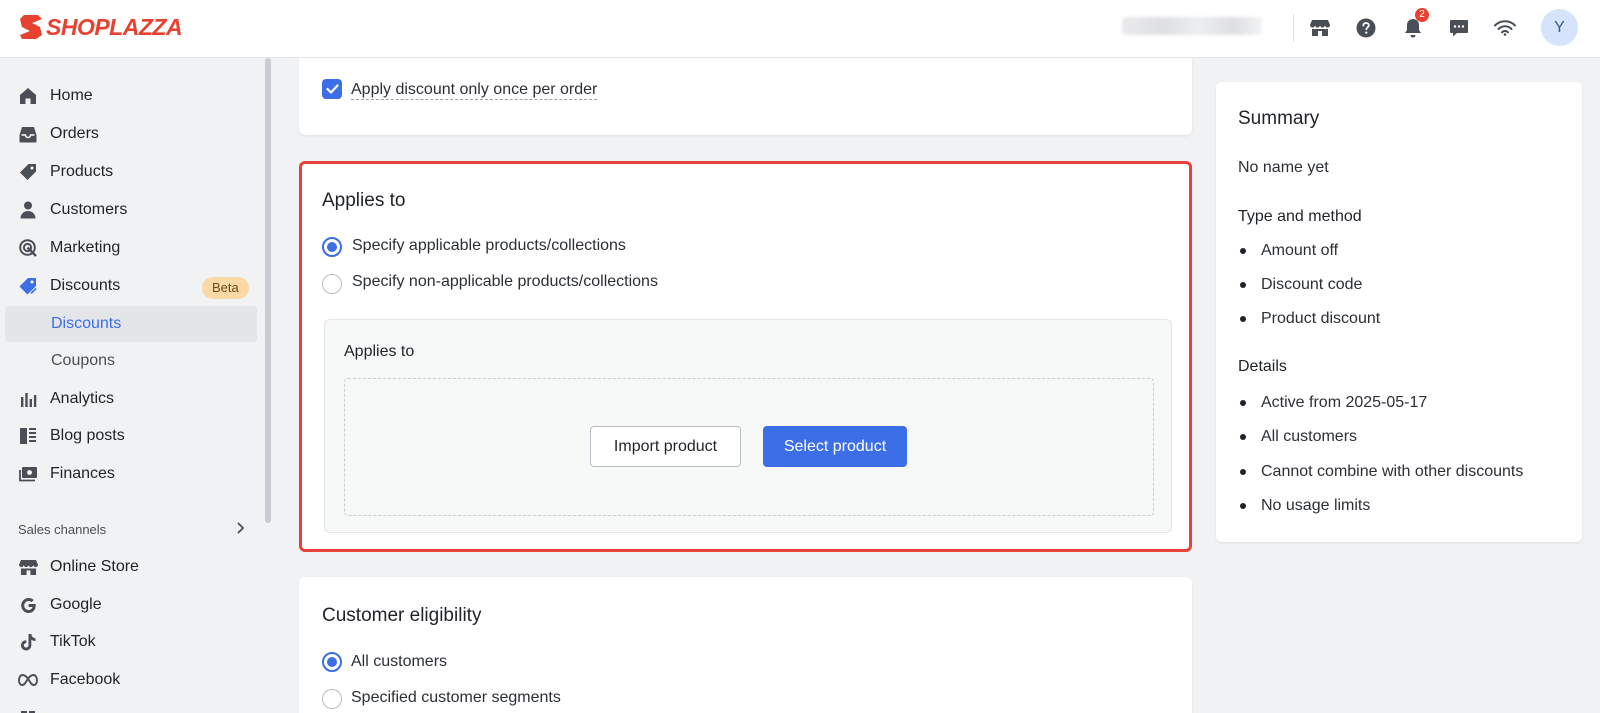 The width and height of the screenshot is (1600, 713). Describe the element at coordinates (1344, 402) in the screenshot. I see `summary-detail-text: Active from 2025-05-17` at that location.